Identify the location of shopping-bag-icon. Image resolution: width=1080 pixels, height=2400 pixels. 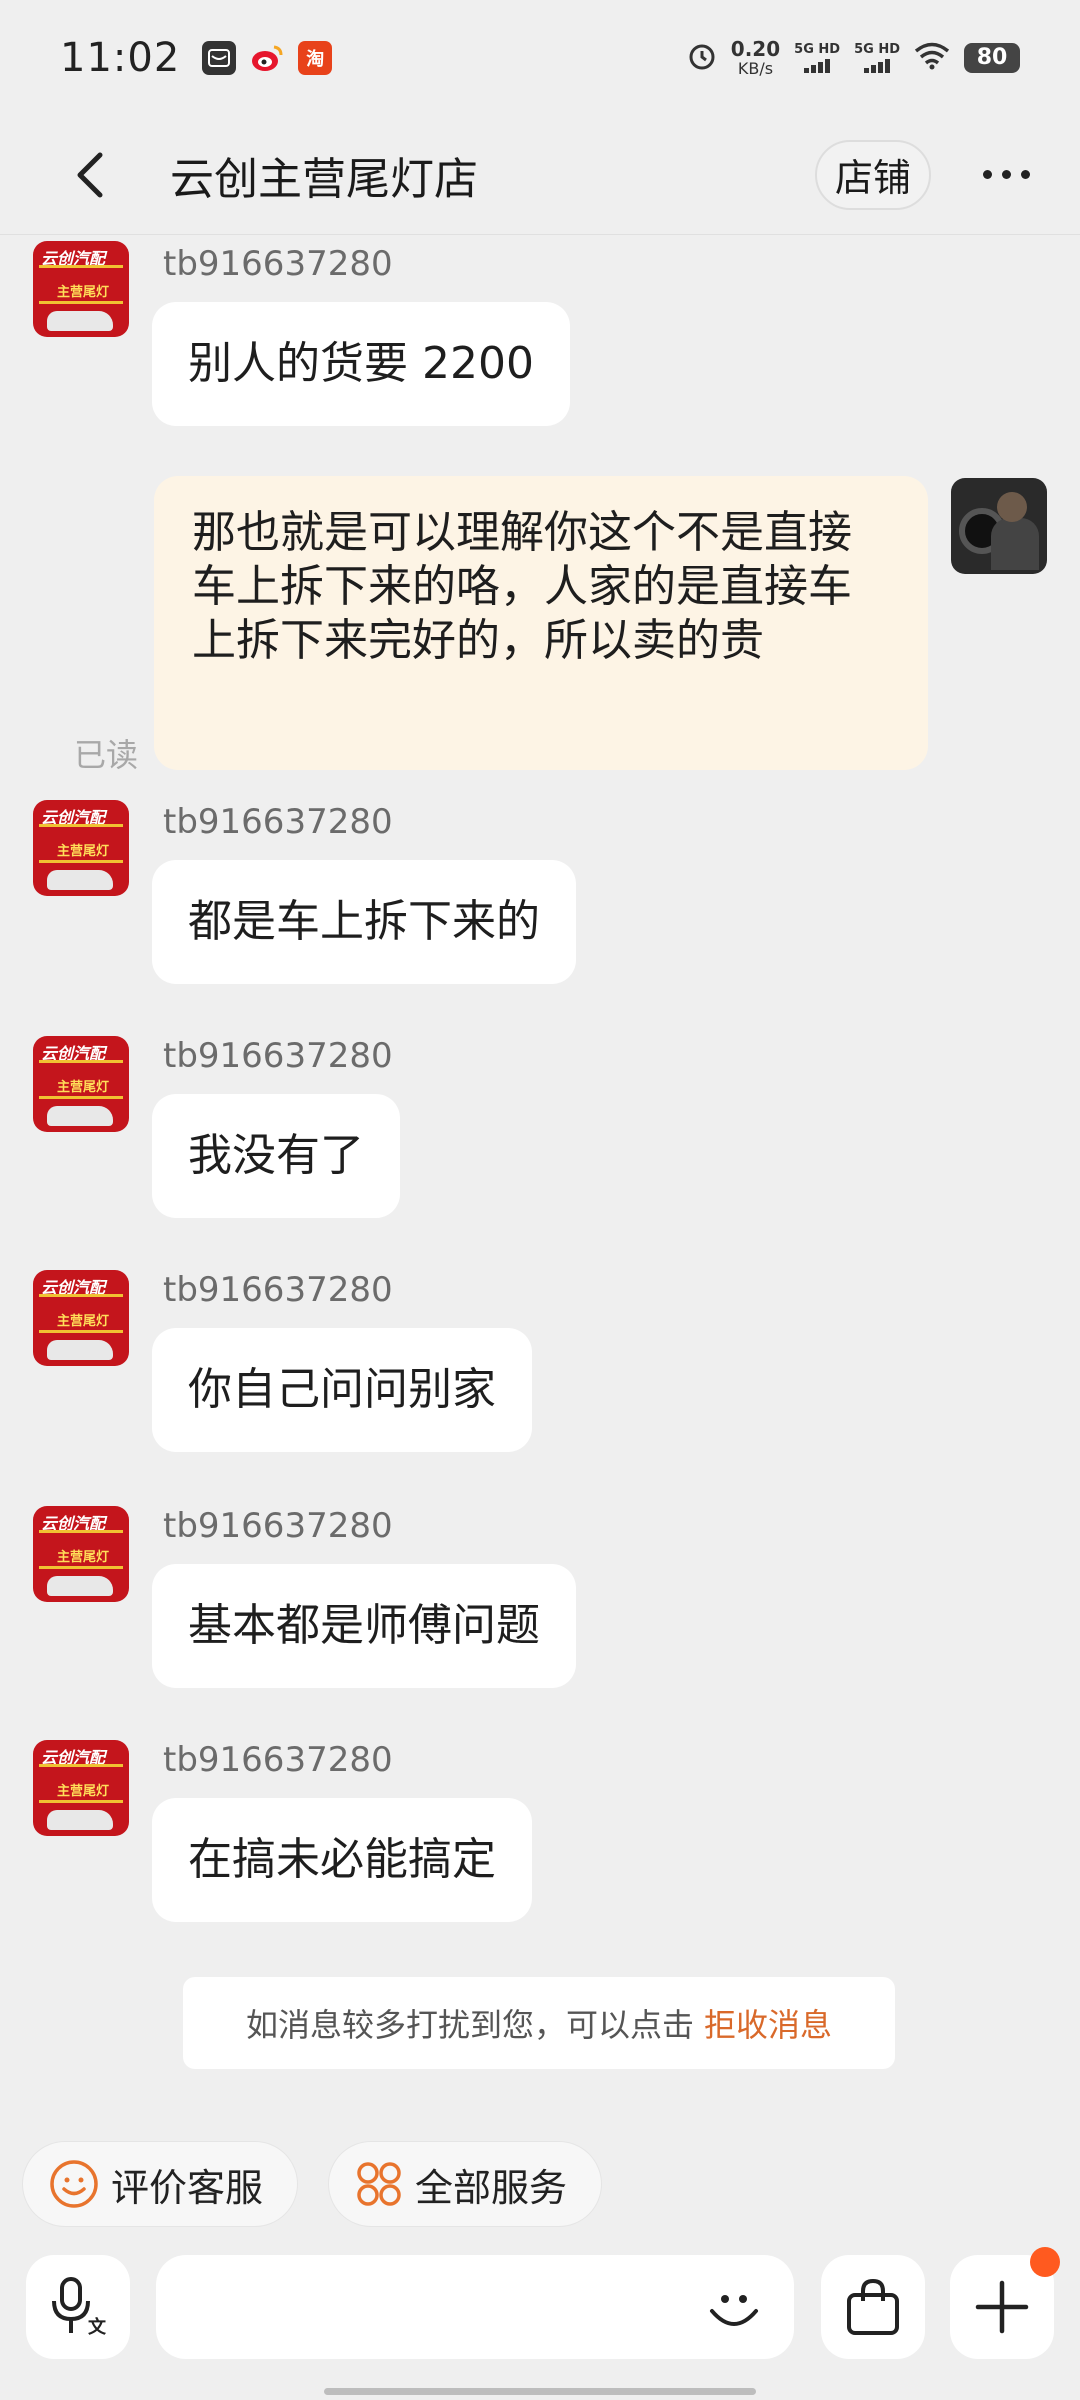
(873, 2306).